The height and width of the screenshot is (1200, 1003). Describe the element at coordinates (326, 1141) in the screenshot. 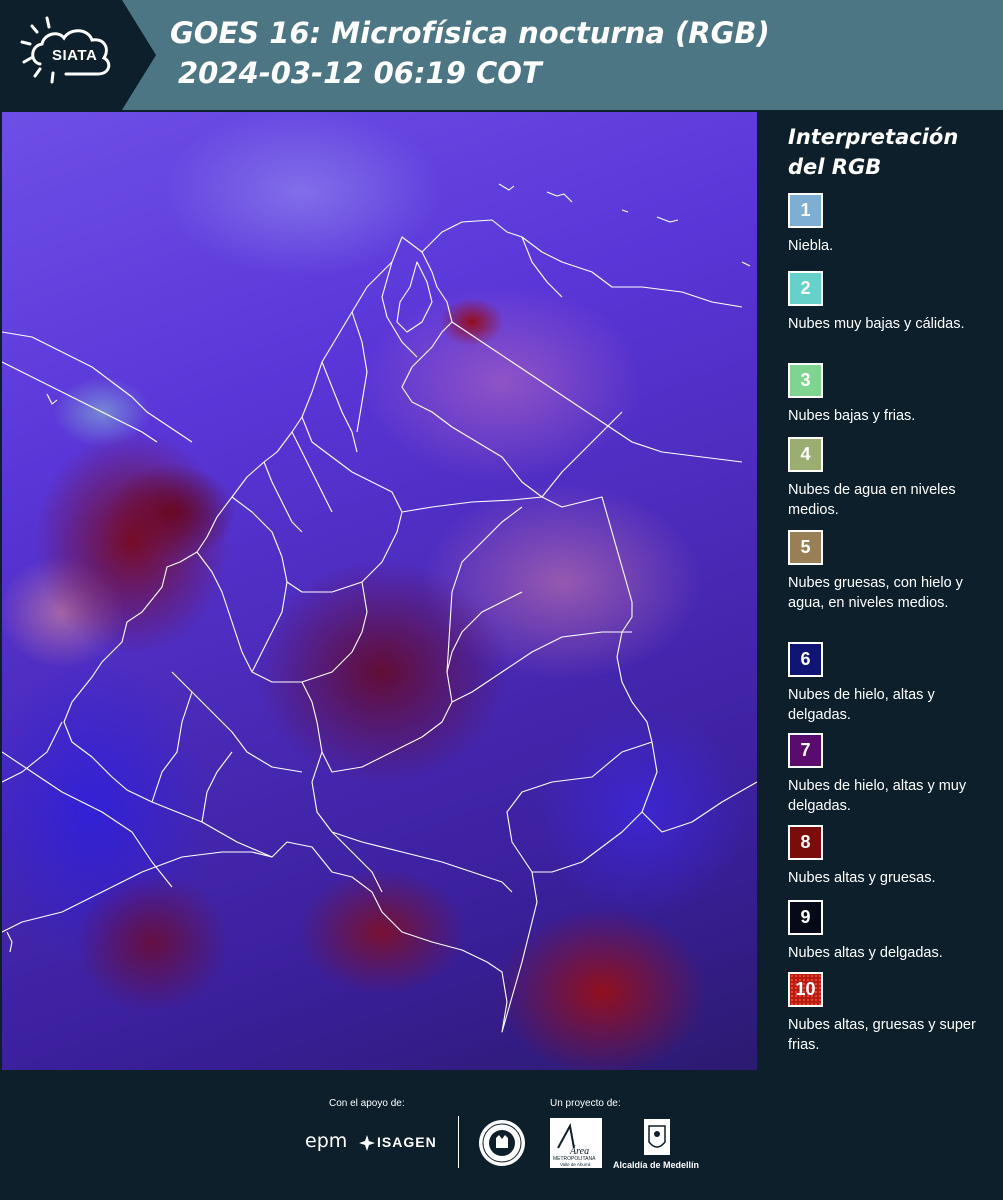

I see `epm-logo: epm` at that location.